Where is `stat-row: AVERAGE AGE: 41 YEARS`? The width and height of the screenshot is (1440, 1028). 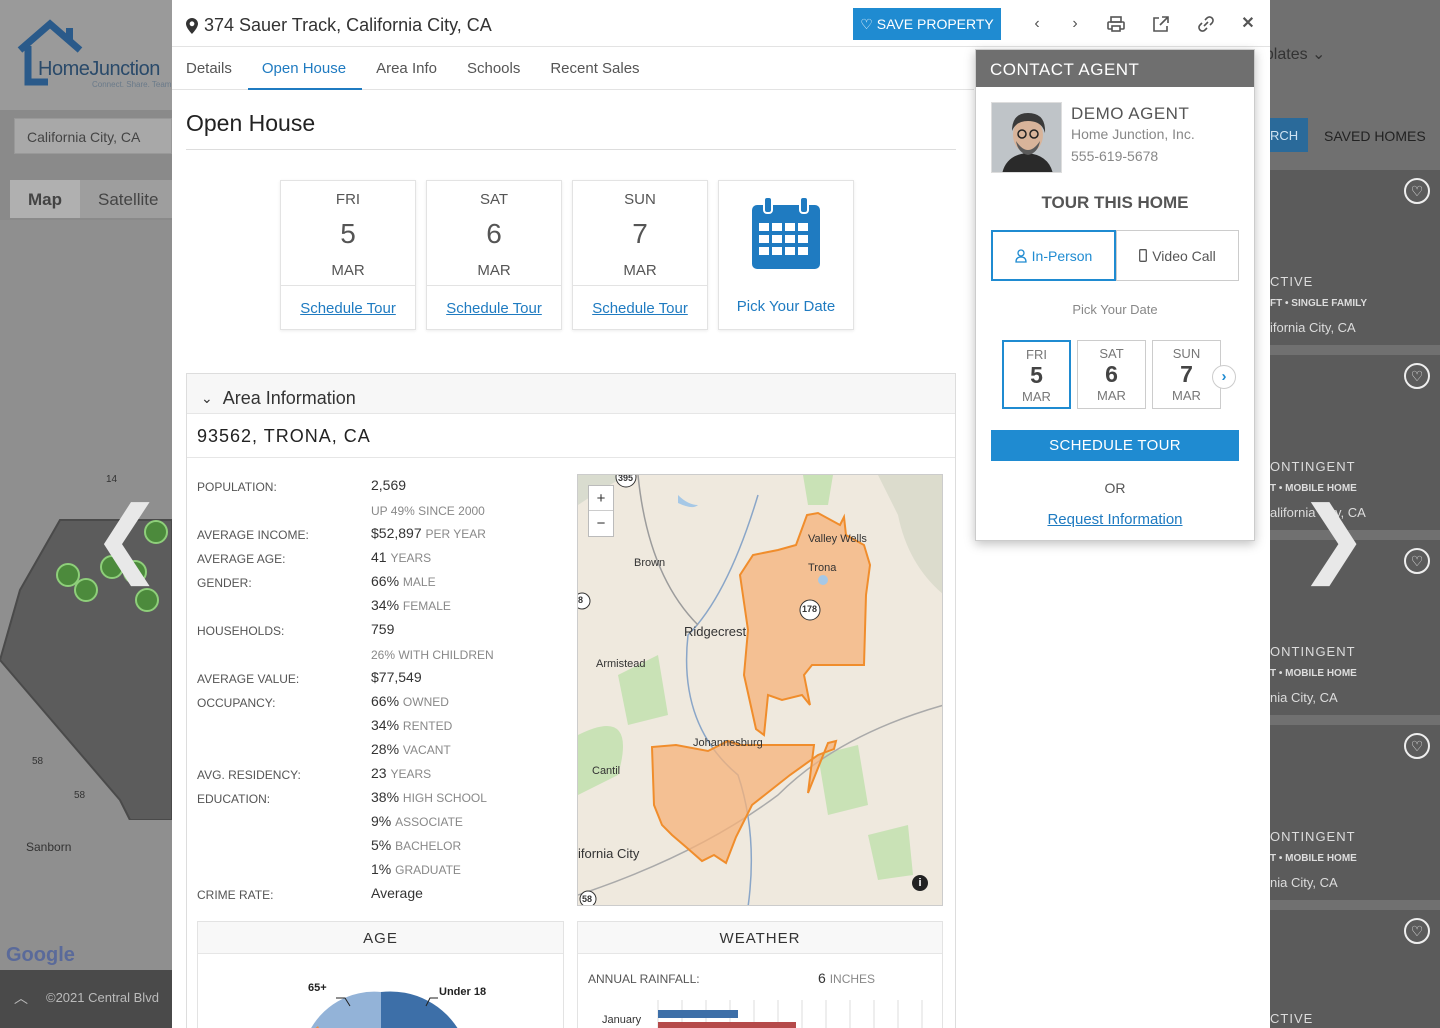
stat-row: AVERAGE AGE: 41 YEARS is located at coordinates (382, 558).